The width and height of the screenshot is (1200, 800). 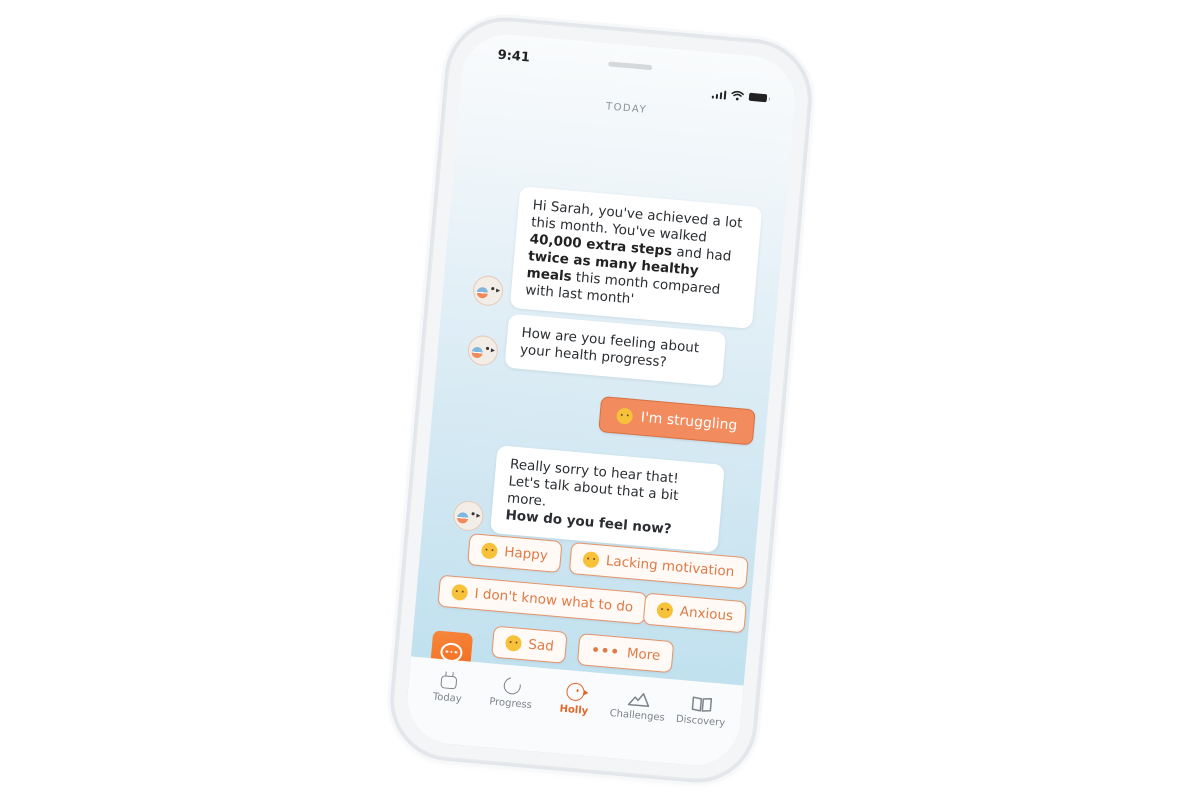 I want to click on tab-today: Today, so click(x=446, y=707).